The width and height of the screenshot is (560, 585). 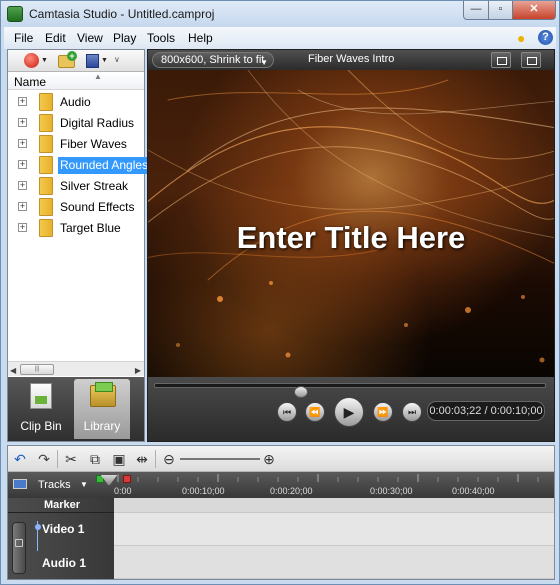 I want to click on ruler-label: 0:00:10;00, so click(x=203, y=491).